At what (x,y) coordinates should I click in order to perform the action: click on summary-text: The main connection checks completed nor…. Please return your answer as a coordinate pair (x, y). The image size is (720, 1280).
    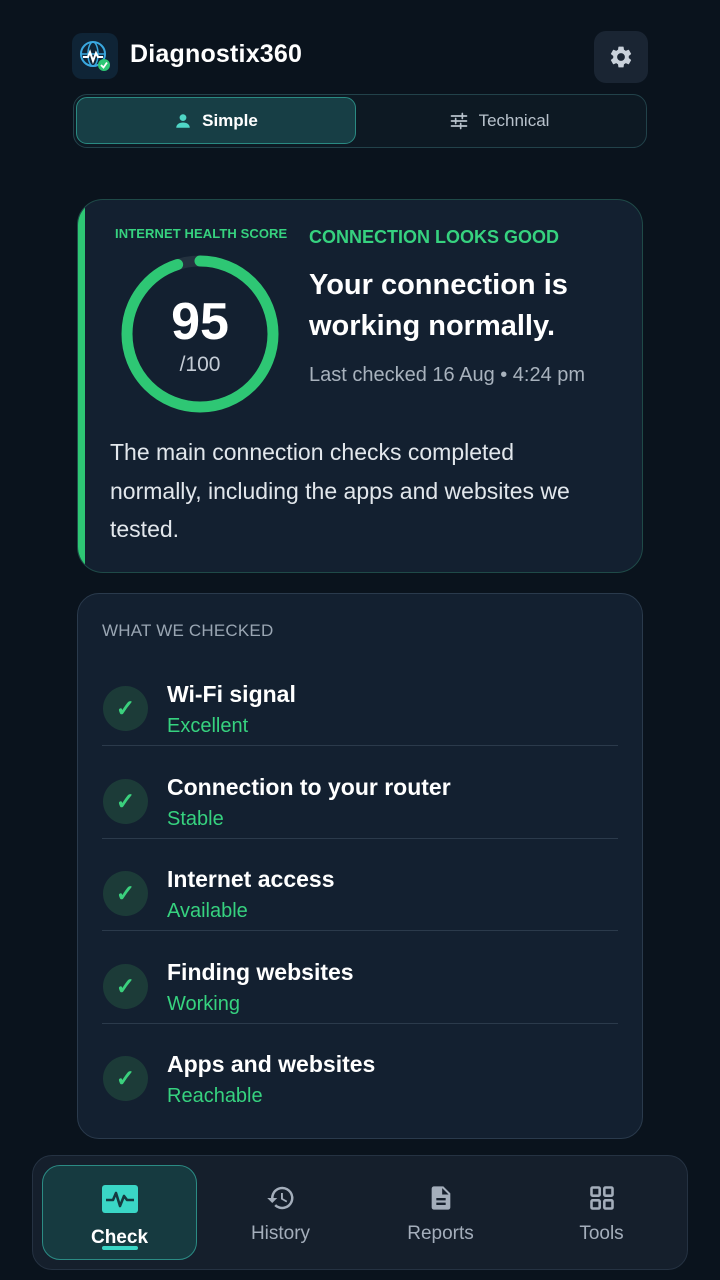
    Looking at the image, I should click on (340, 490).